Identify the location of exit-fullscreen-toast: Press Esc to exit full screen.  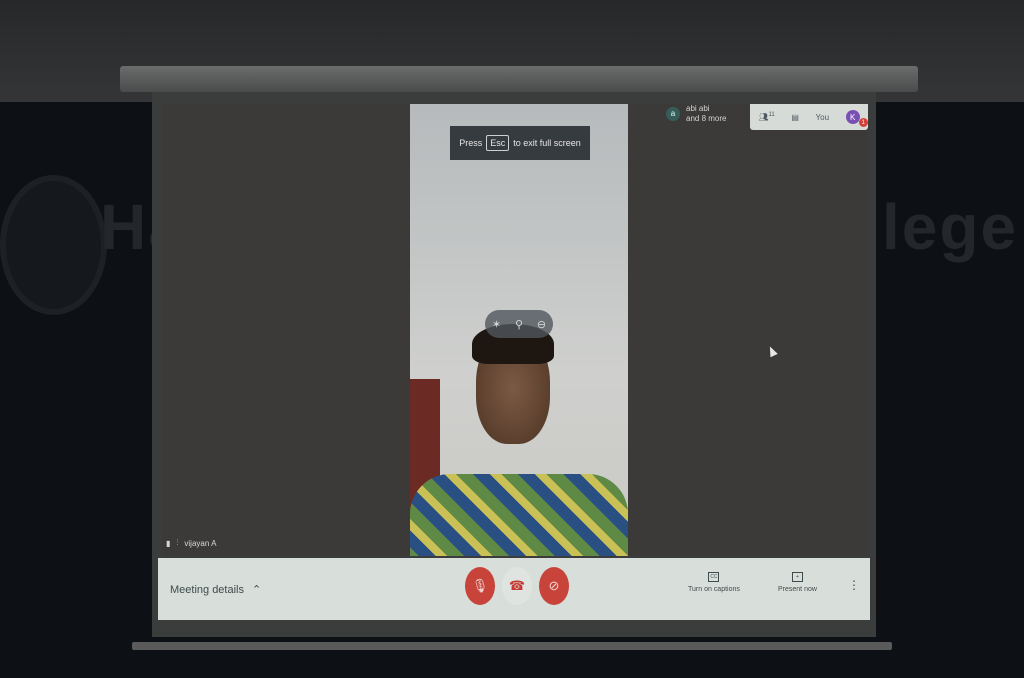
(520, 143).